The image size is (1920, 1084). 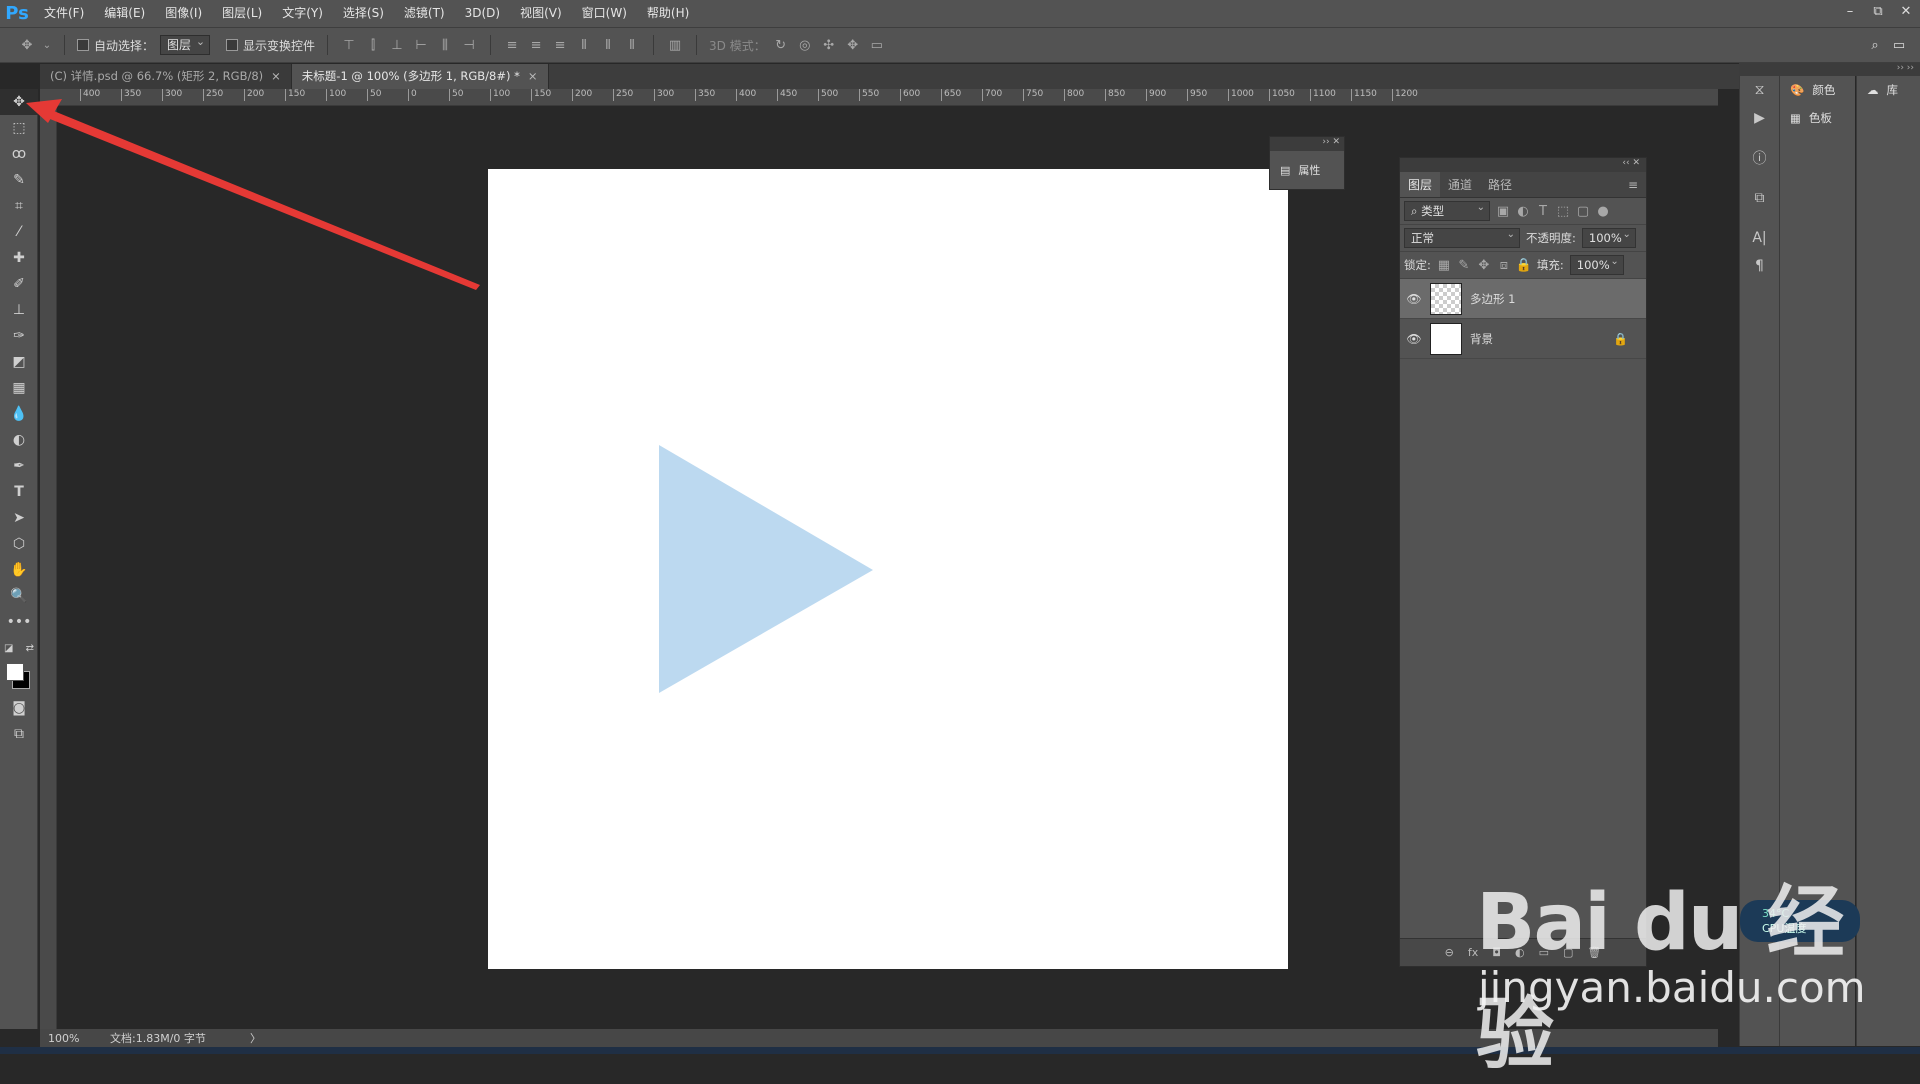 I want to click on menu-item-9: 窗口(W), so click(x=604, y=13).